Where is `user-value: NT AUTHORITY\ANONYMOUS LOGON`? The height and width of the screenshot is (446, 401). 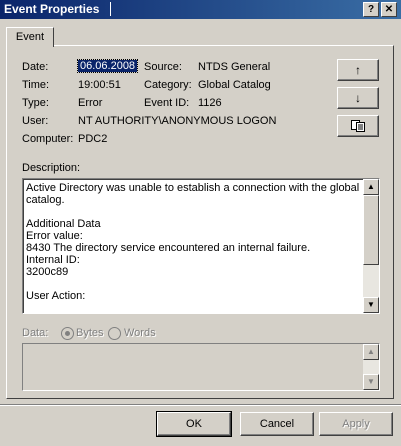
user-value: NT AUTHORITY\ANONYMOUS LOGON is located at coordinates (177, 121).